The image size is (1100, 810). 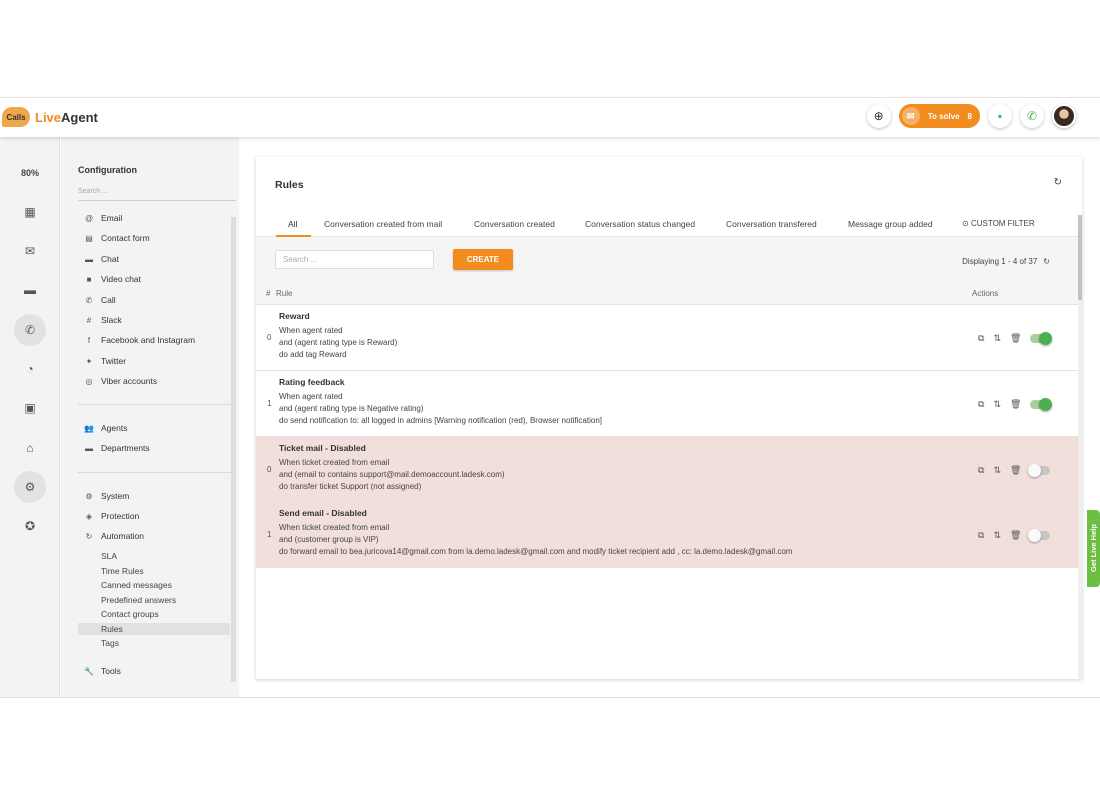 What do you see at coordinates (29, 173) in the screenshot?
I see `zoom-level: 80%` at bounding box center [29, 173].